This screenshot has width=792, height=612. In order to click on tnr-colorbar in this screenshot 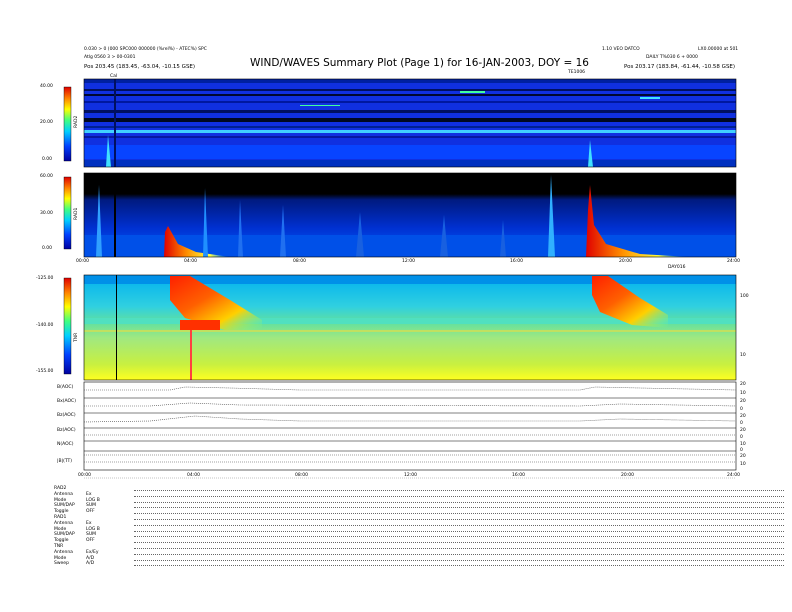, I will do `click(67, 326)`.